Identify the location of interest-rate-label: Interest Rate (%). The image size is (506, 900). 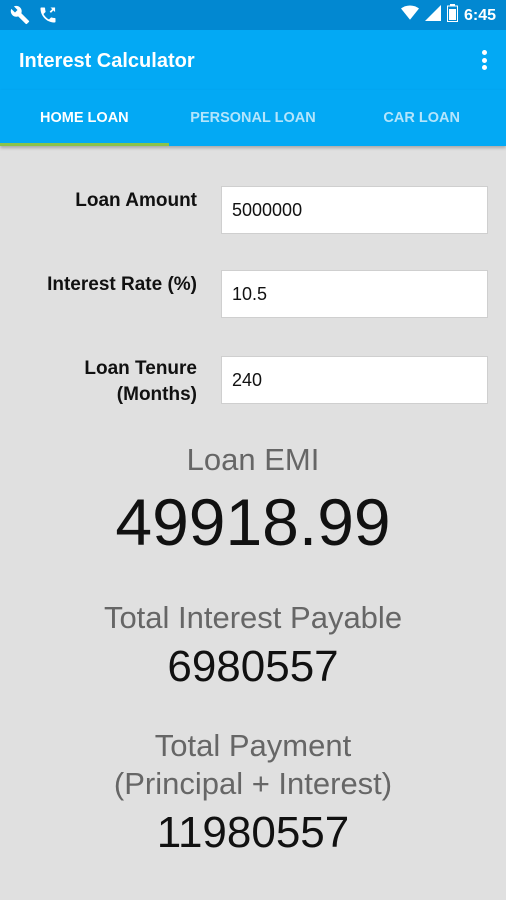
(122, 284).